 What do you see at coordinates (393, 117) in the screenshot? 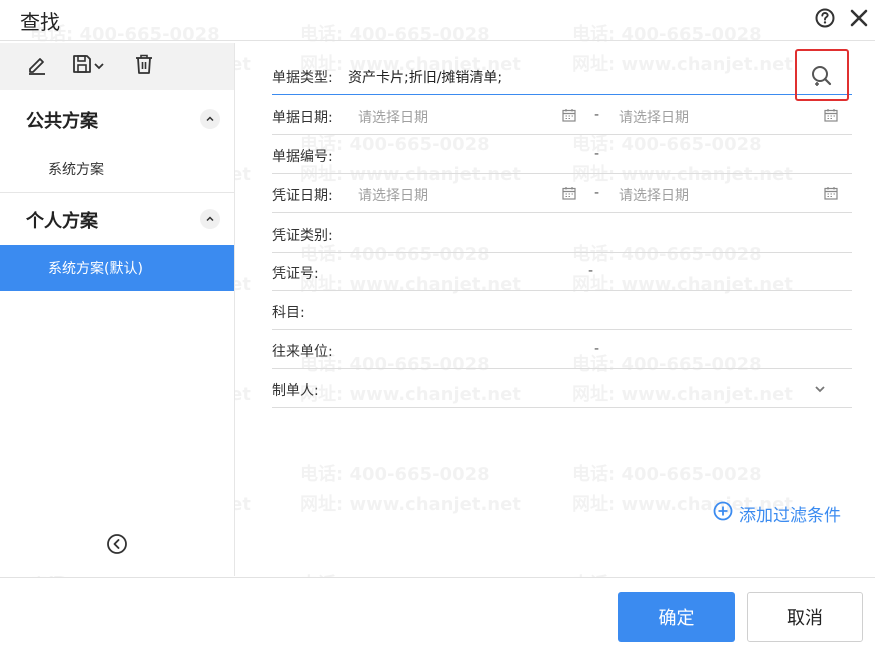
I see `doc-date-from-input: 请选择日期` at bounding box center [393, 117].